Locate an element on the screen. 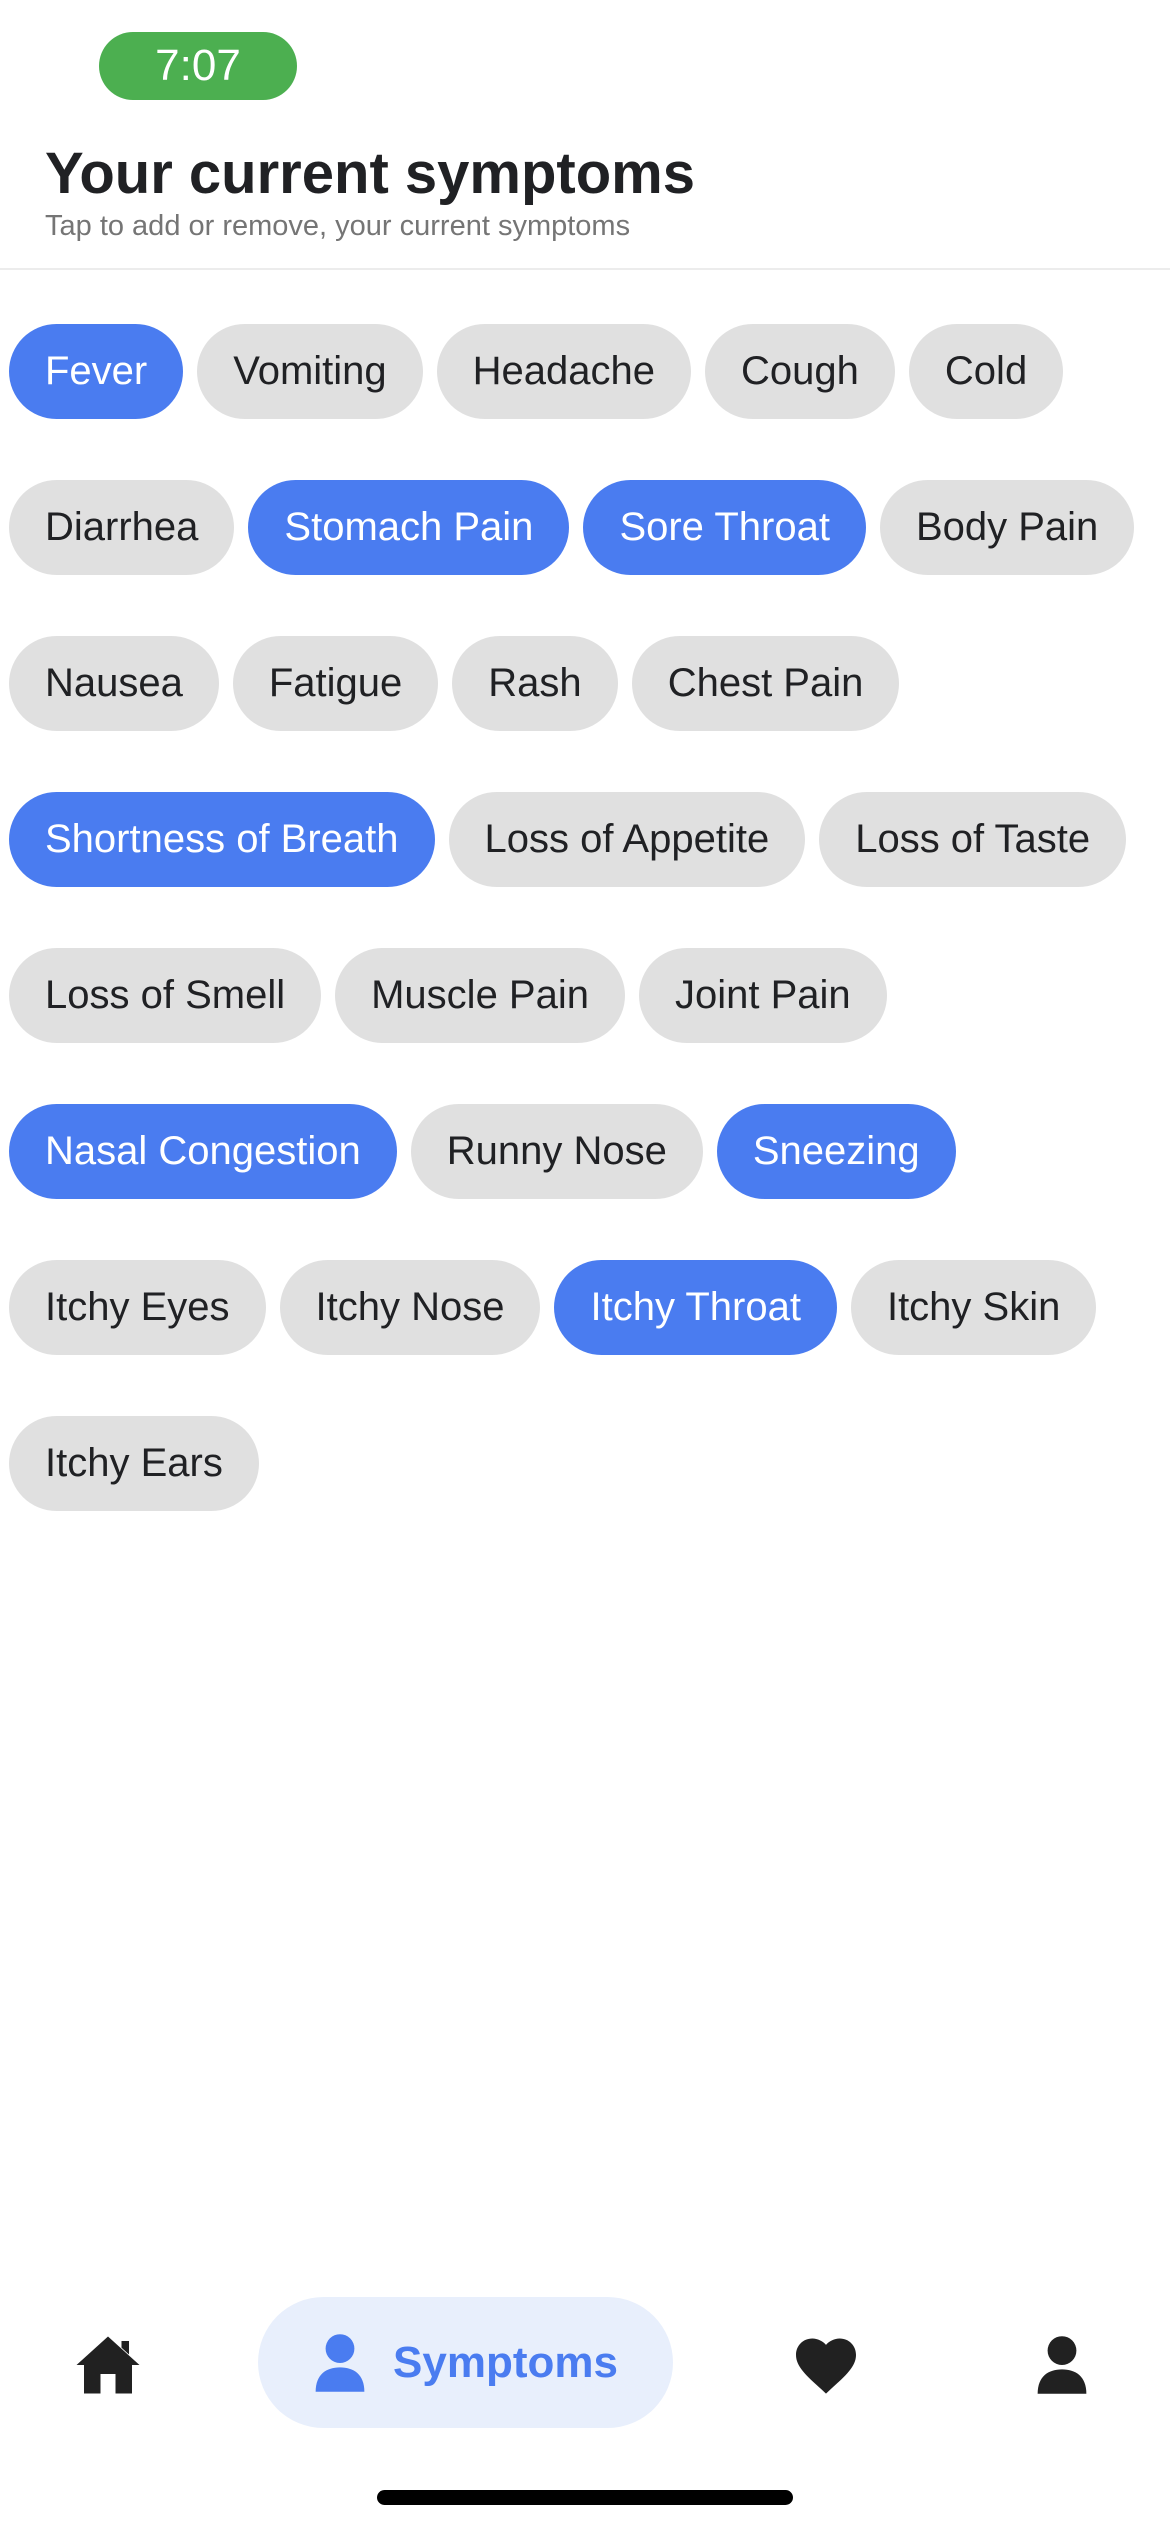  symptom-chip-itchy-skin: Itchy Skin is located at coordinates (973, 1307).